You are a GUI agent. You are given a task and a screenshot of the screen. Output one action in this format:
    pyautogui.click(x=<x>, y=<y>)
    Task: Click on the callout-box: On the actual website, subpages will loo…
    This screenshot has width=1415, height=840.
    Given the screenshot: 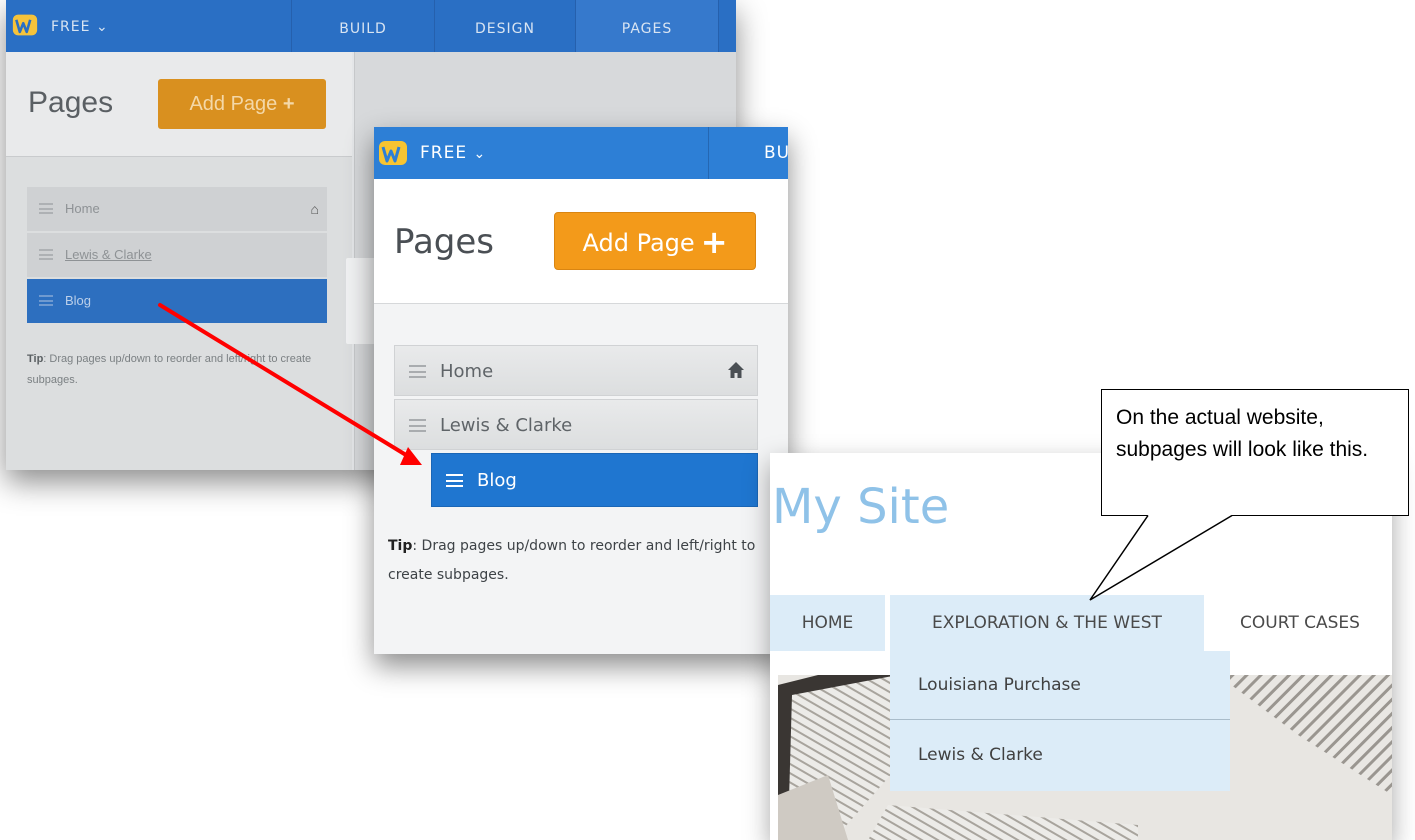 What is the action you would take?
    pyautogui.click(x=1255, y=452)
    